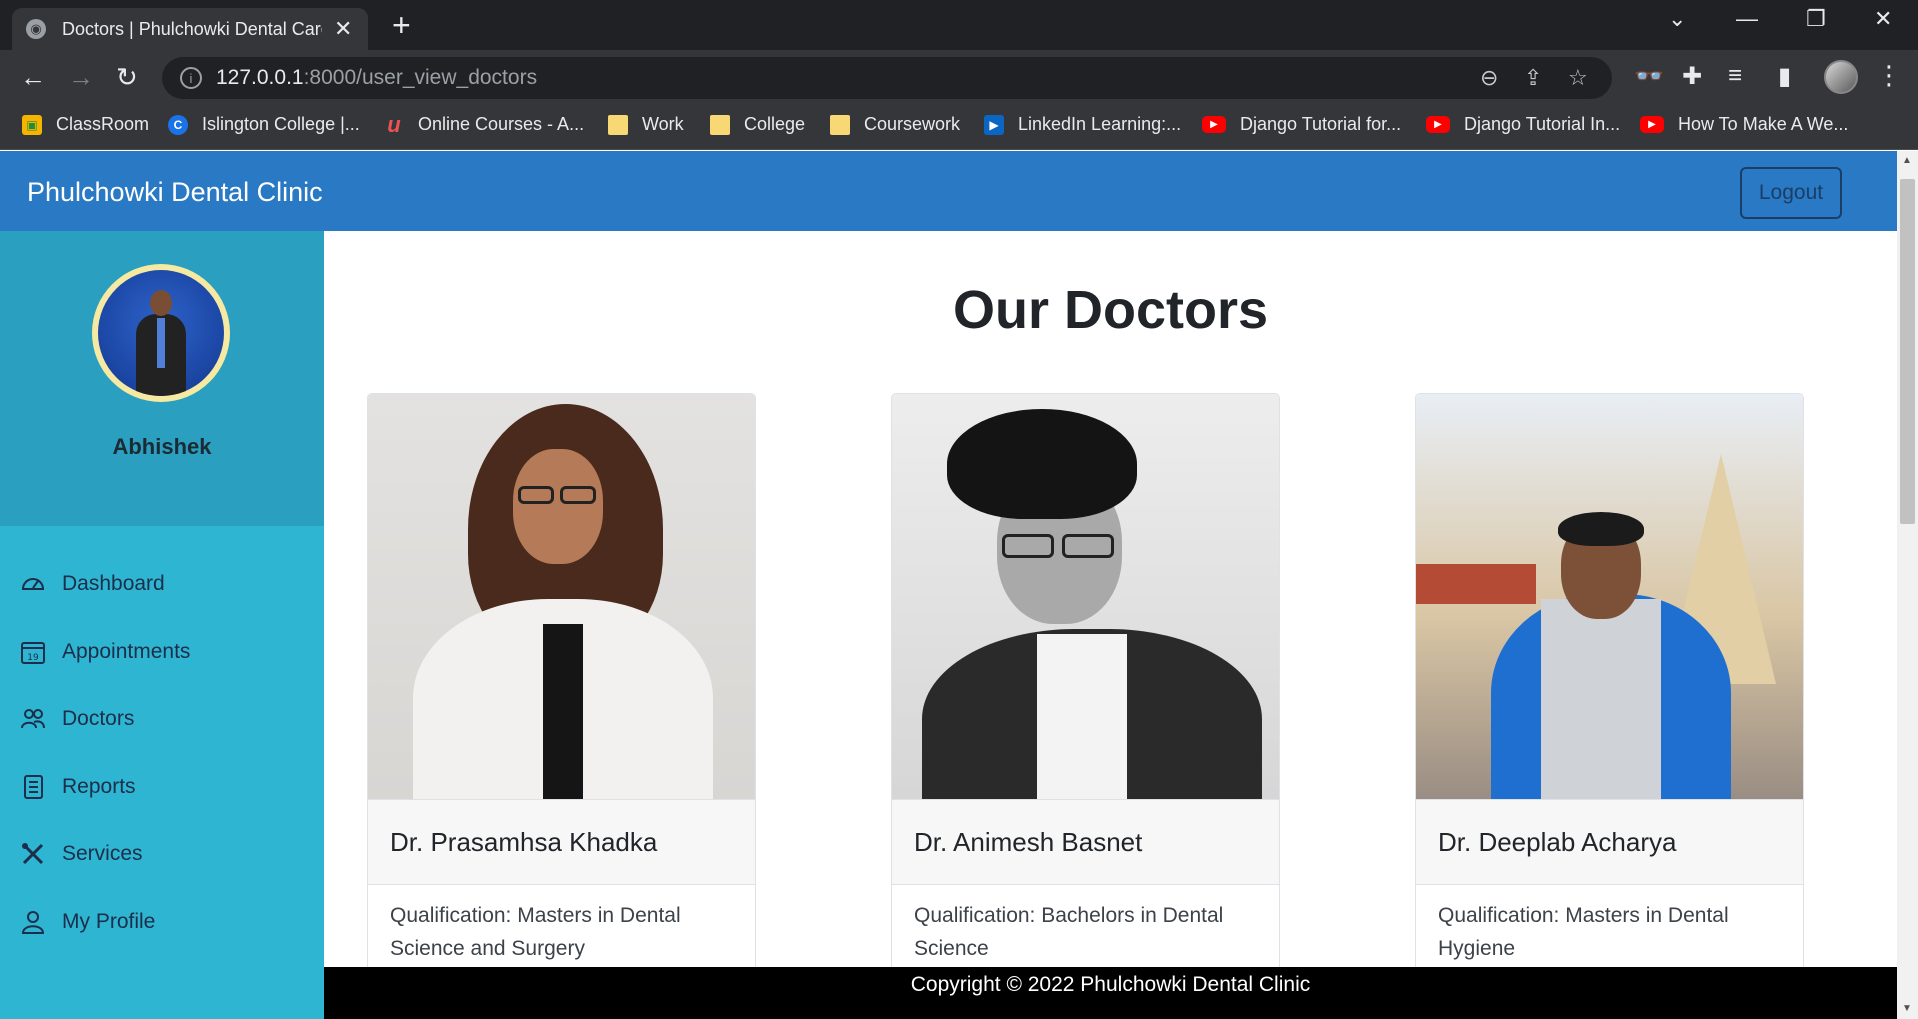  Describe the element at coordinates (887, 78) in the screenshot. I see `address-bar: i 127.0.0.1:8000/user_view_doctors ⊖ ⇪ ☆` at that location.